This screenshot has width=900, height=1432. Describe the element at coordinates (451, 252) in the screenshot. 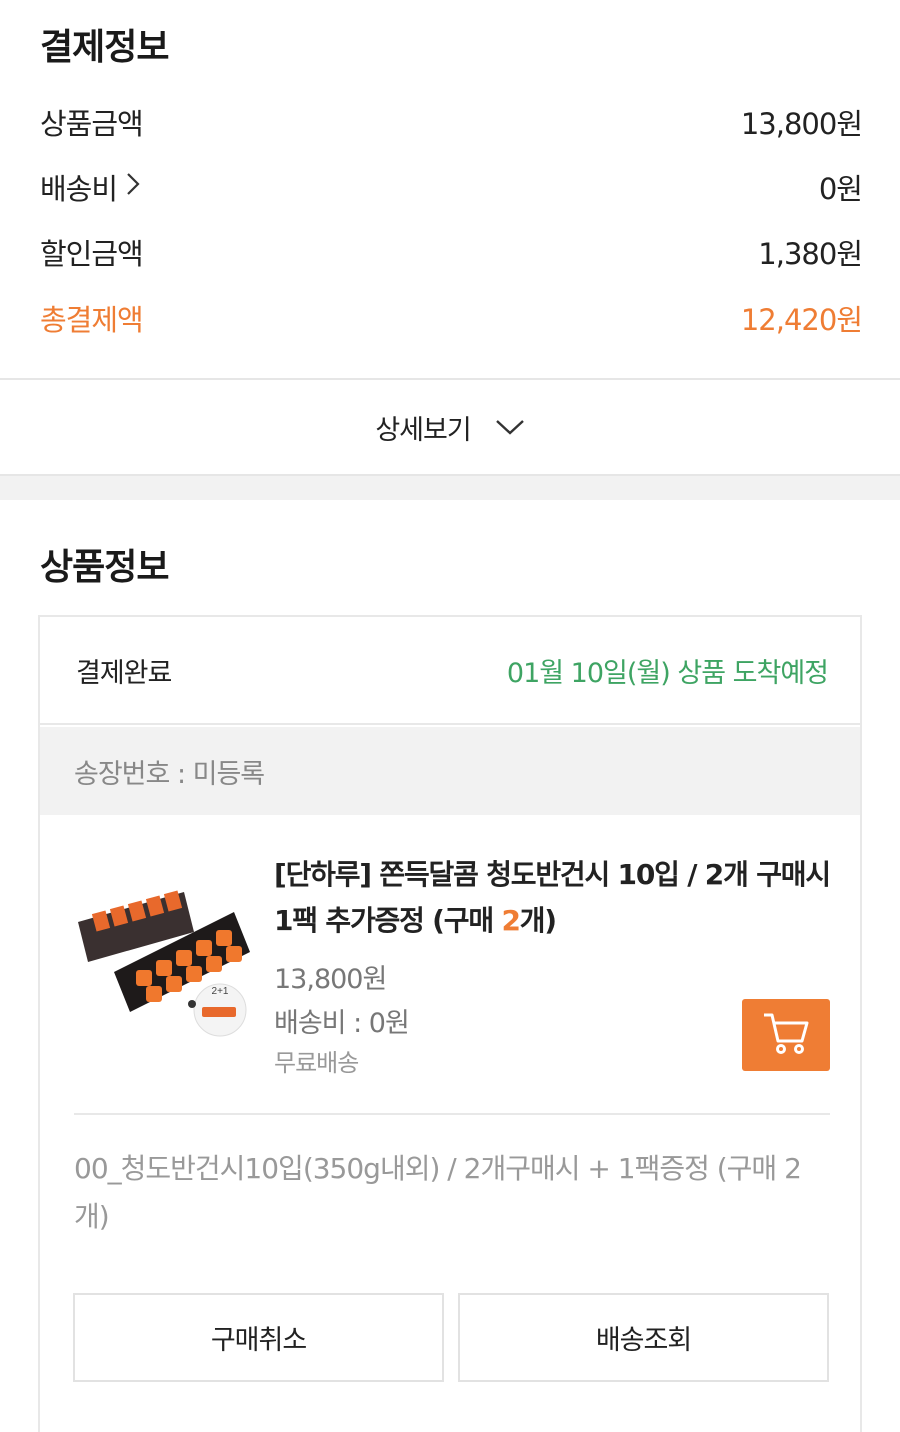

I see `discount-amount-row: 할인금액 1,380원` at that location.